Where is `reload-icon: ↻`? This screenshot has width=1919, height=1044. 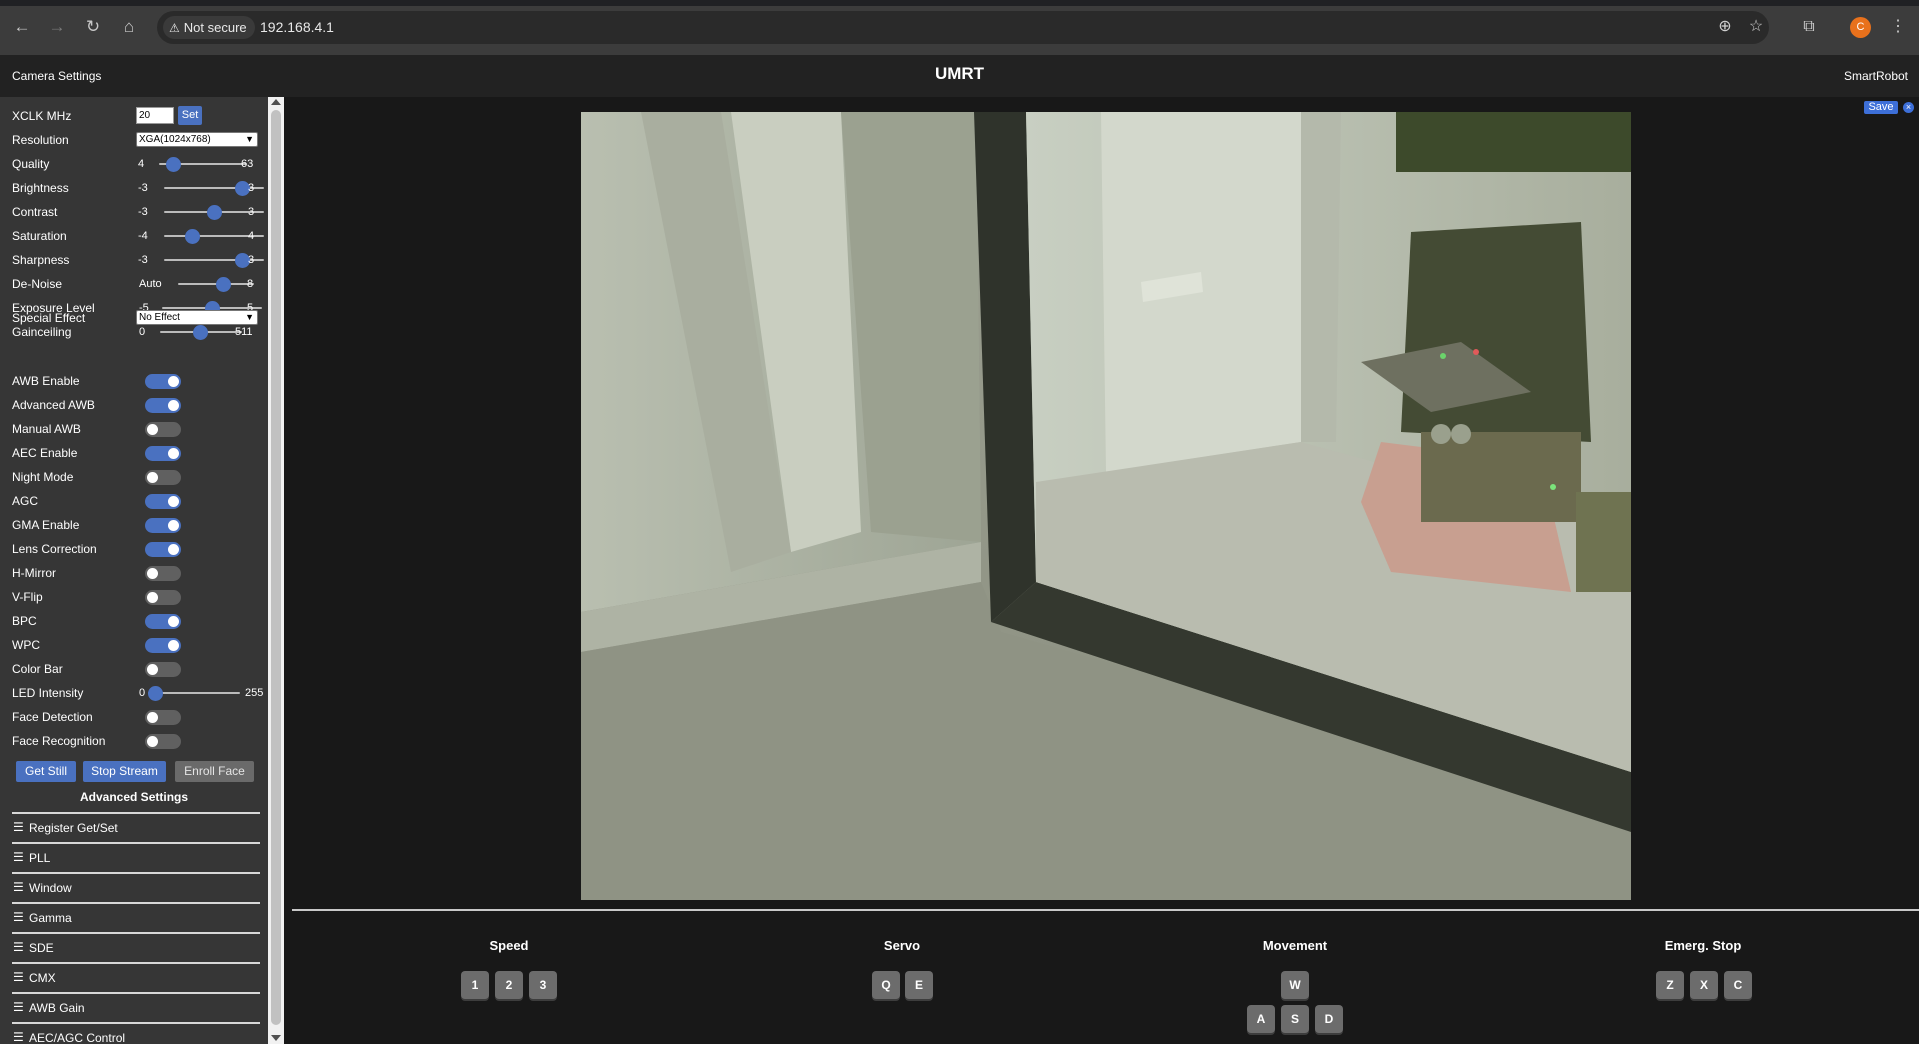
reload-icon: ↻ is located at coordinates (93, 27).